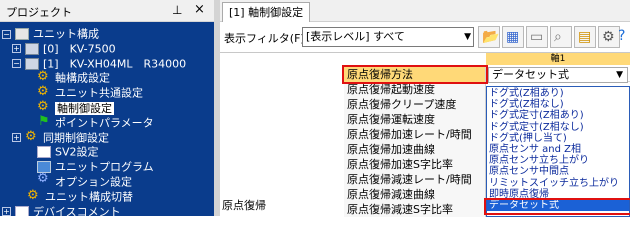 This screenshot has width=630, height=240. I want to click on homing-method-select: データセット式 ▼, so click(558, 75).